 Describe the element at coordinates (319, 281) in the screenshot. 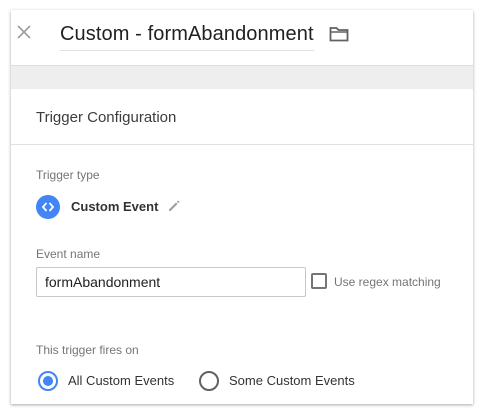

I see `regex-checkbox` at that location.